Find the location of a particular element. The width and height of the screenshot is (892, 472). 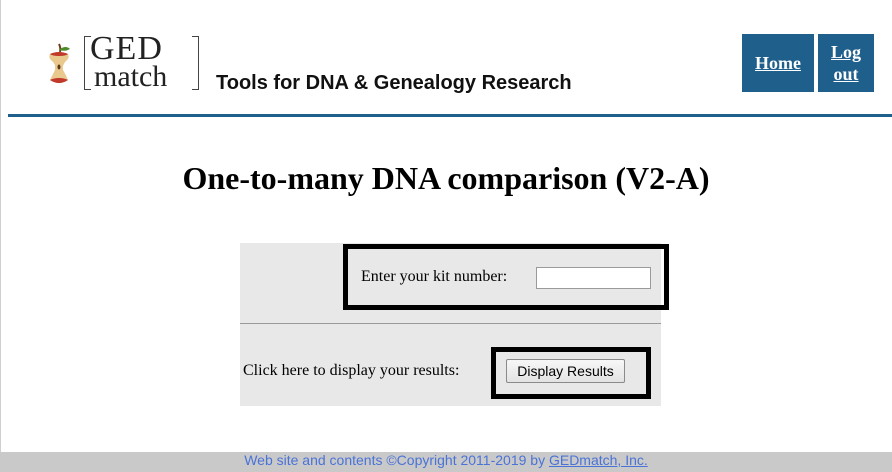

logout-button: Log out is located at coordinates (846, 63).